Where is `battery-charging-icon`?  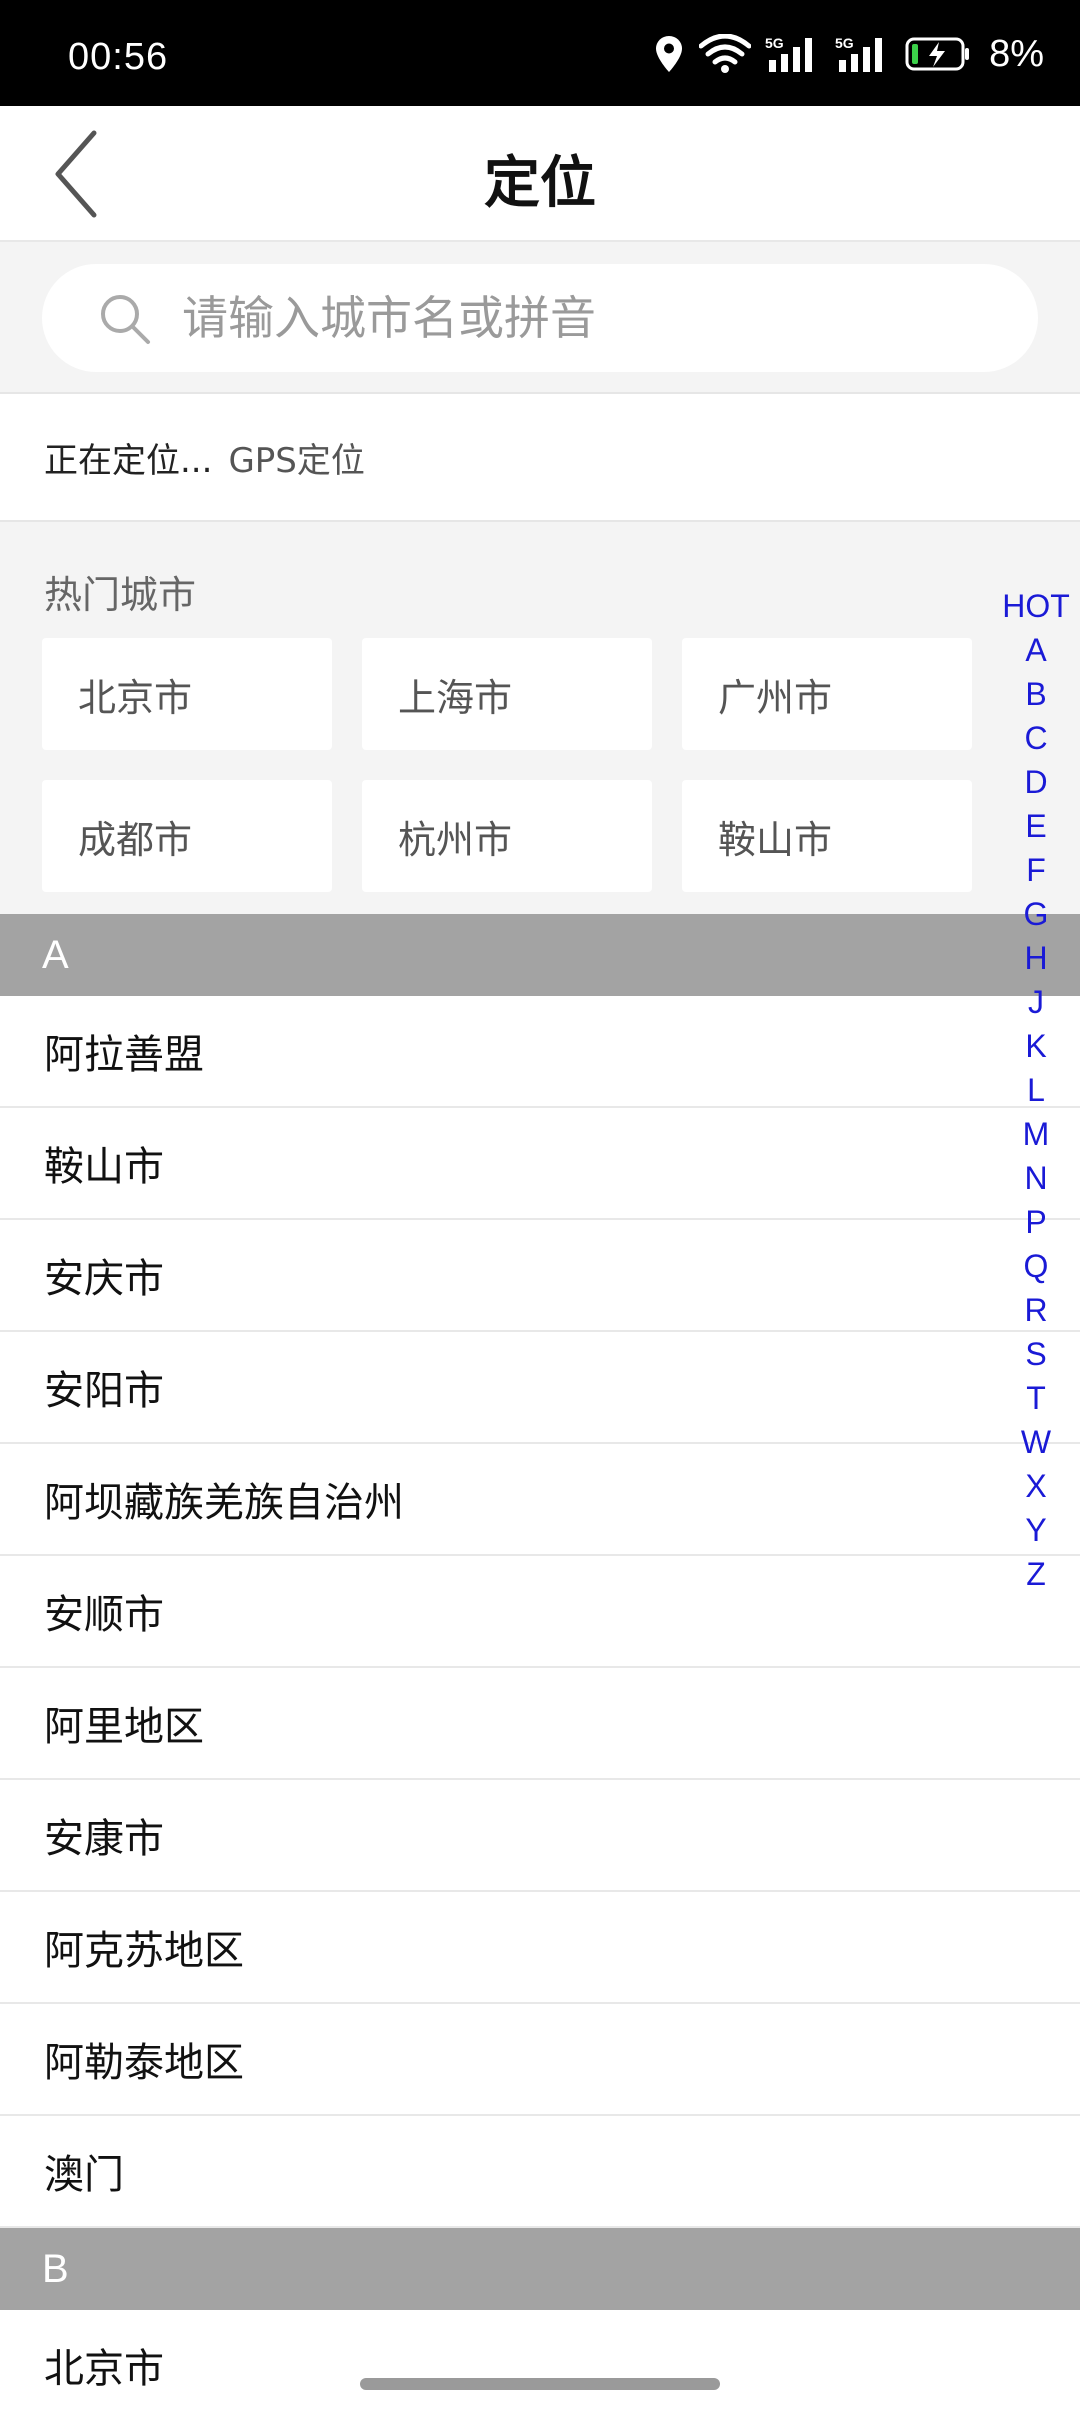
battery-charging-icon is located at coordinates (938, 54).